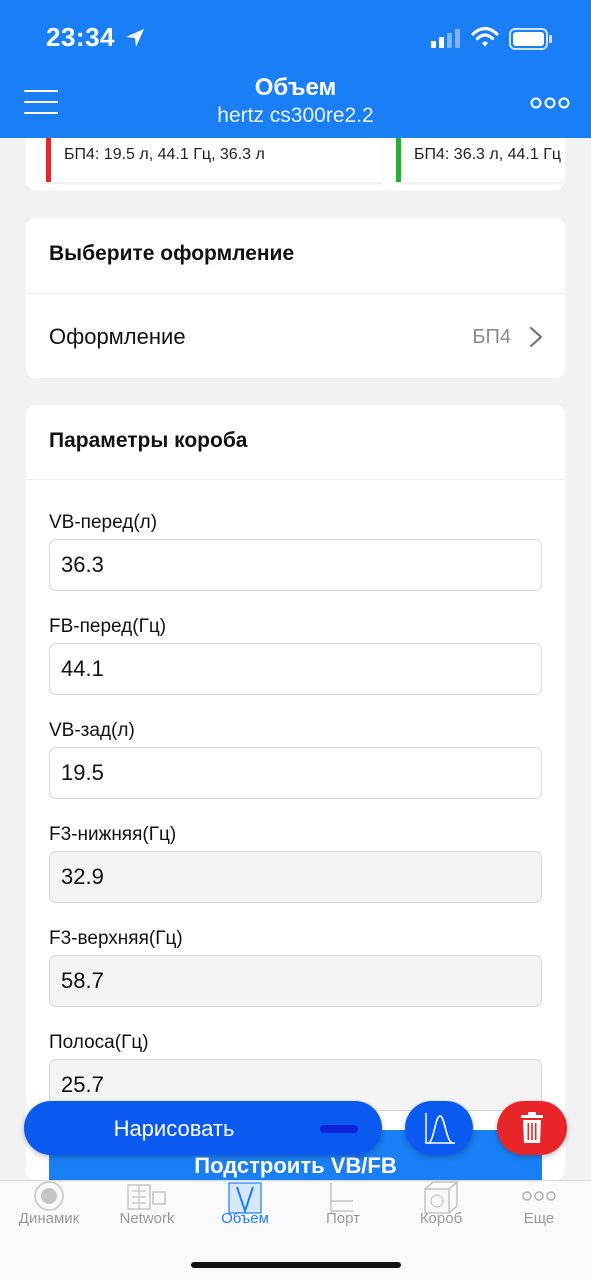 The height and width of the screenshot is (1280, 591). What do you see at coordinates (441, 1218) in the screenshot?
I see `tab-label: Короб` at bounding box center [441, 1218].